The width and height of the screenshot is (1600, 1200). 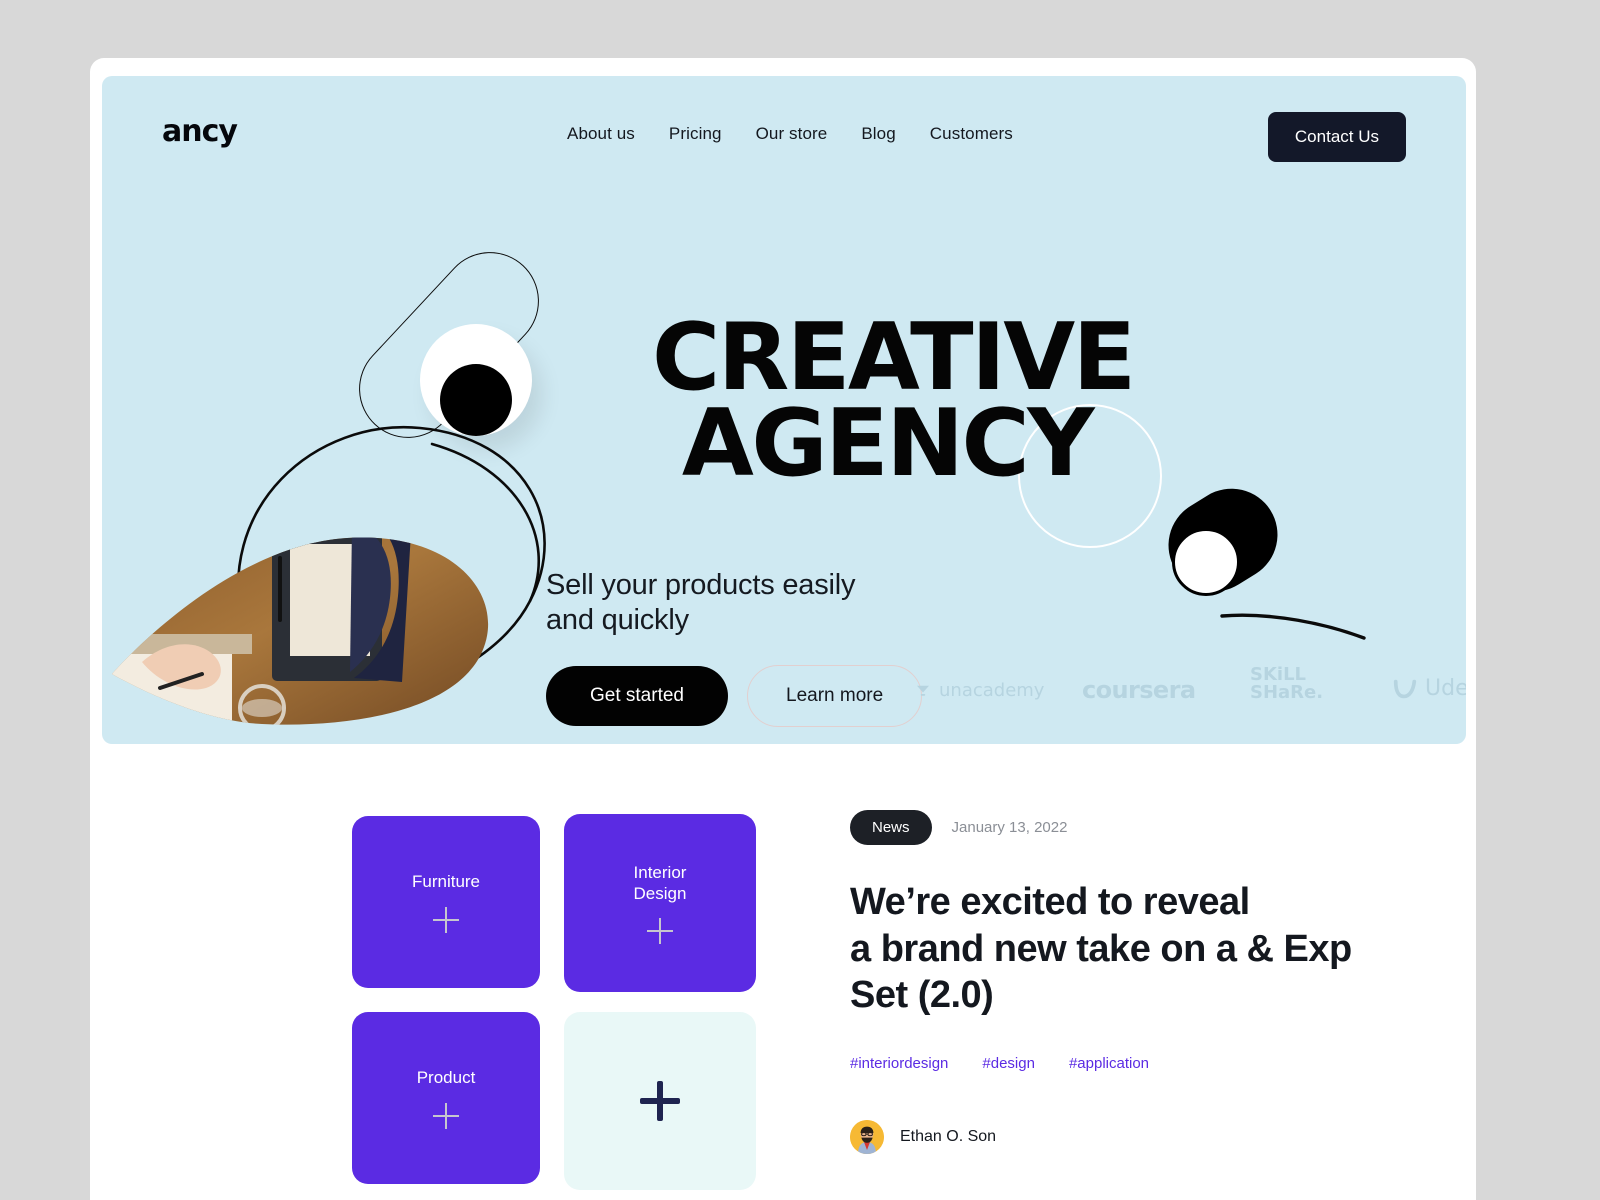 I want to click on tag-interiordesign: #interiordesign, so click(x=899, y=1063).